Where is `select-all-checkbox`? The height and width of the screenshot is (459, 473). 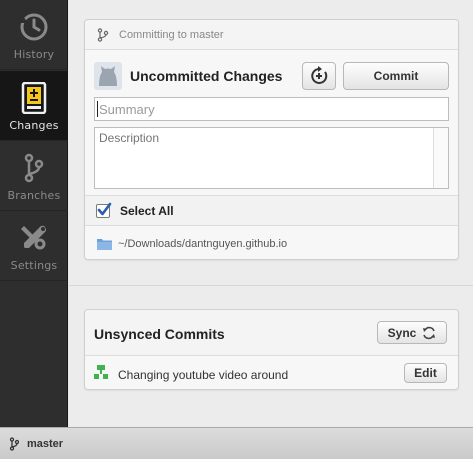 select-all-checkbox is located at coordinates (104, 210).